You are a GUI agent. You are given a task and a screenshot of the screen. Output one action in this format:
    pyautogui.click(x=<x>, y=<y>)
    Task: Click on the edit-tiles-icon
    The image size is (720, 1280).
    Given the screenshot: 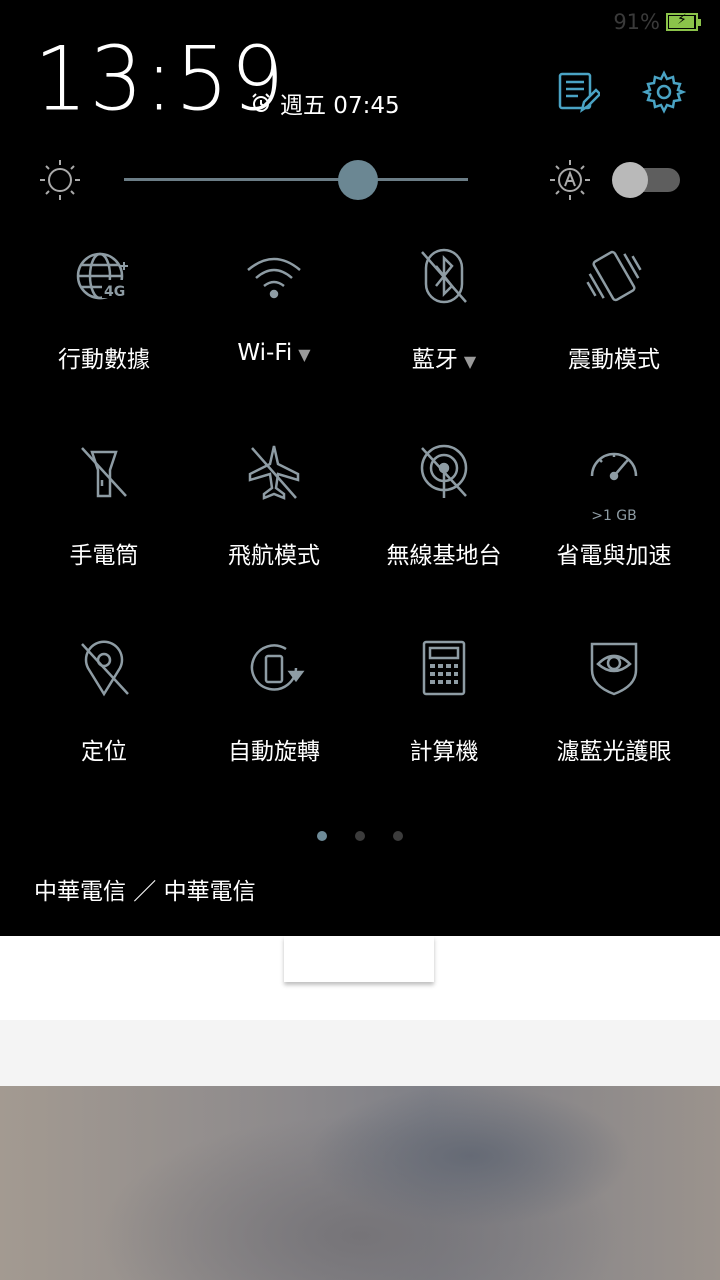 What is the action you would take?
    pyautogui.click(x=578, y=92)
    